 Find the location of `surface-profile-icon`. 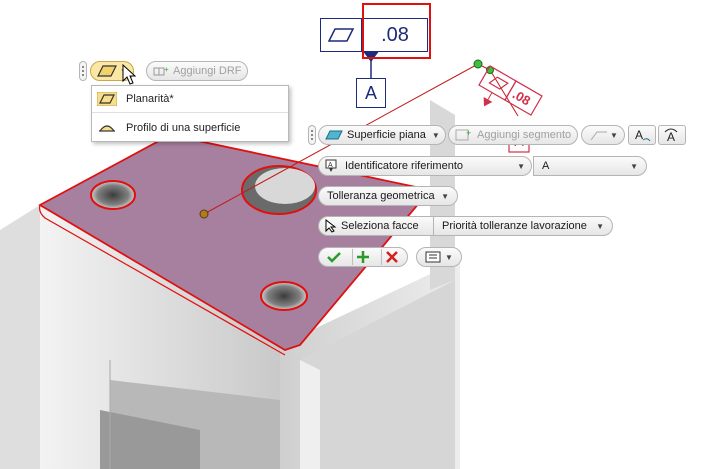

surface-profile-icon is located at coordinates (107, 128).